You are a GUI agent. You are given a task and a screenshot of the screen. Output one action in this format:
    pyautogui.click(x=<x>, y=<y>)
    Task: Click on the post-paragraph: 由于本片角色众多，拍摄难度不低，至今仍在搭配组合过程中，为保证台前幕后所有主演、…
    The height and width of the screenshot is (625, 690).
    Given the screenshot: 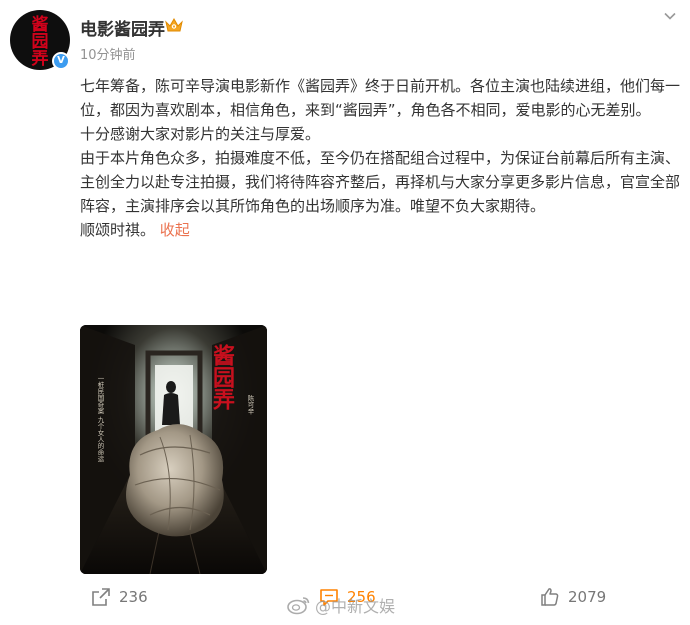 What is the action you would take?
    pyautogui.click(x=380, y=182)
    